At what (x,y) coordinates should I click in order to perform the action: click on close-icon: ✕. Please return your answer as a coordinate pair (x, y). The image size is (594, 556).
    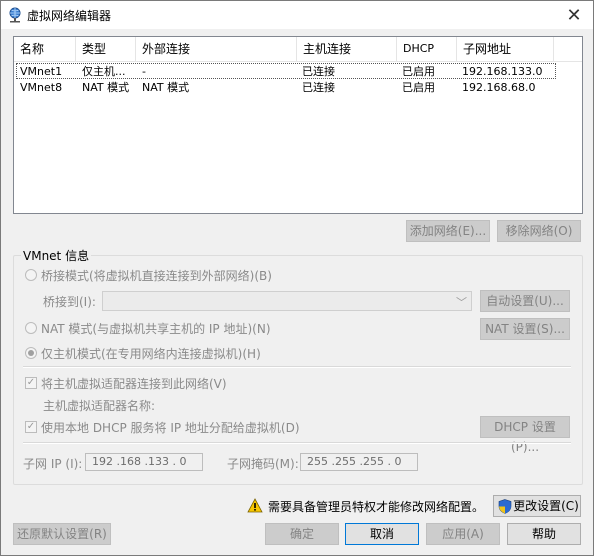
    Looking at the image, I should click on (574, 15).